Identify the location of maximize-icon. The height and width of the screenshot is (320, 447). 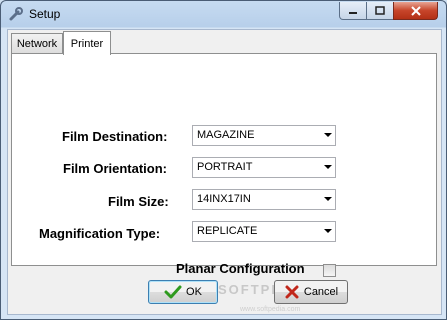
(380, 10).